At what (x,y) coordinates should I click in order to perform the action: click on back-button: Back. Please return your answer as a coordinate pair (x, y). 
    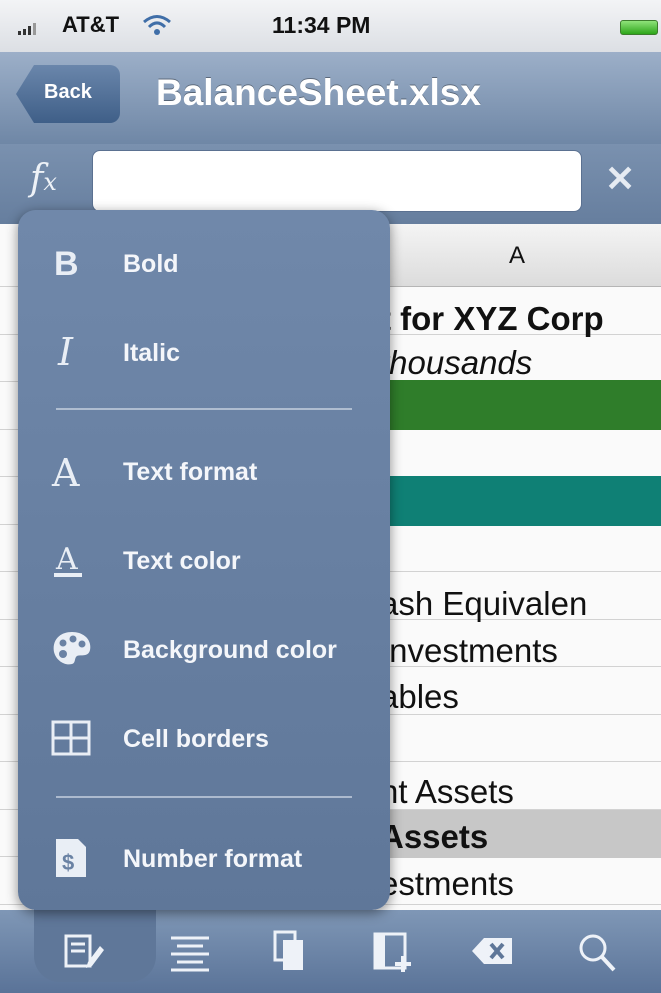
    Looking at the image, I should click on (68, 94).